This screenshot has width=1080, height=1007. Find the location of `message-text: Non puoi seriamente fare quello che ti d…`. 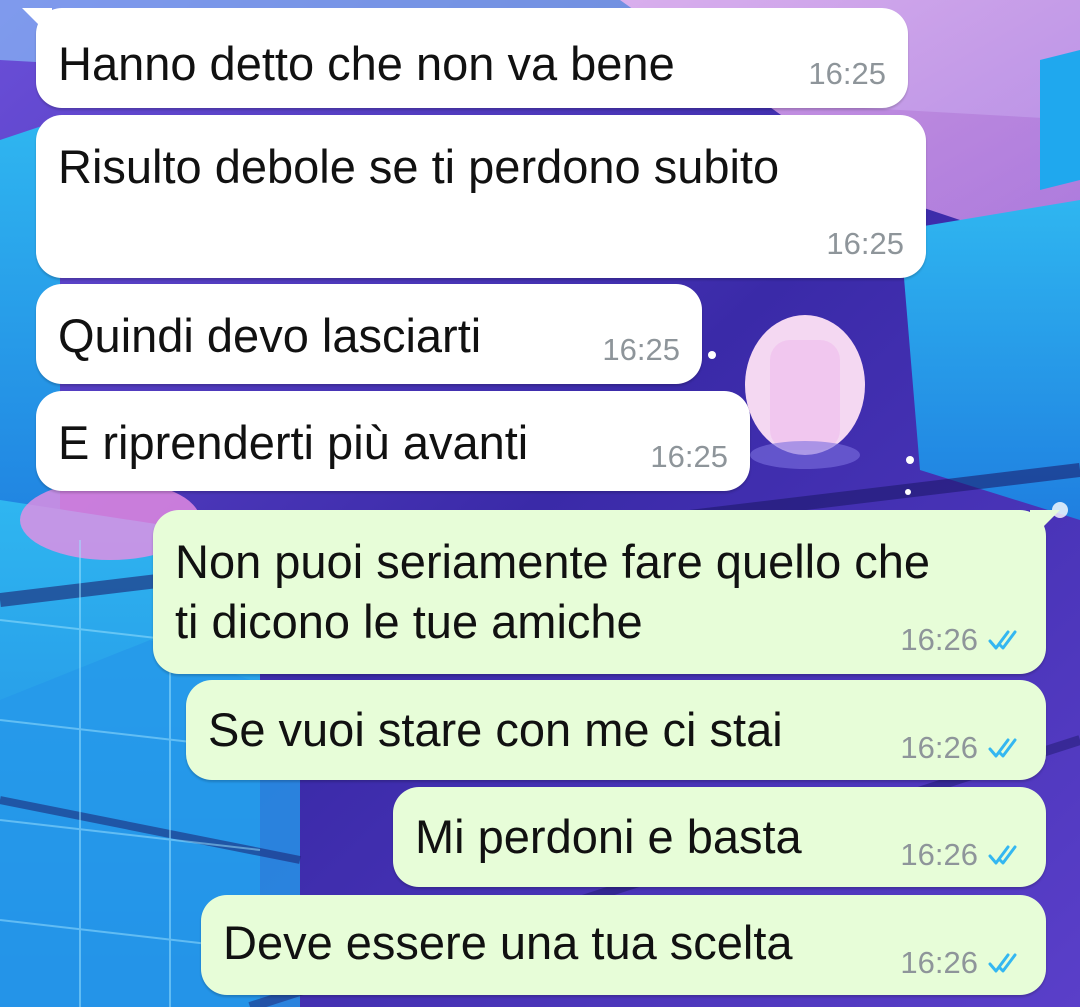

message-text: Non puoi seriamente fare quello che ti d… is located at coordinates (553, 591).